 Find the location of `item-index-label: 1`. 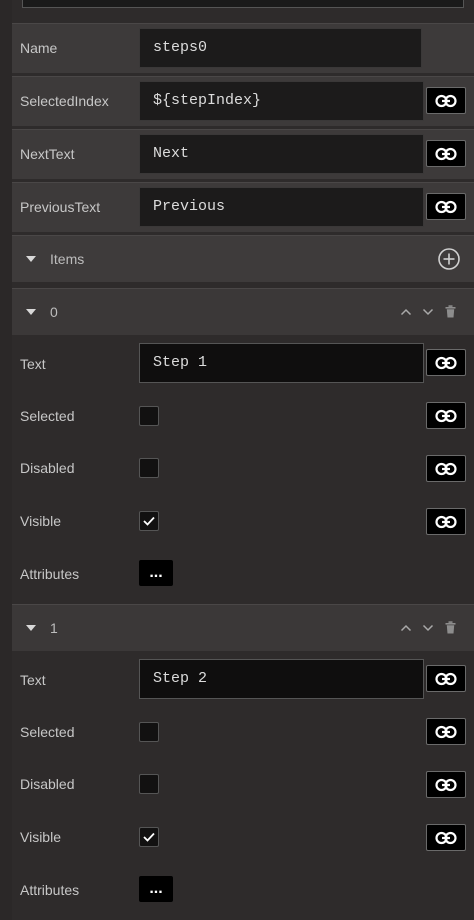

item-index-label: 1 is located at coordinates (54, 628).